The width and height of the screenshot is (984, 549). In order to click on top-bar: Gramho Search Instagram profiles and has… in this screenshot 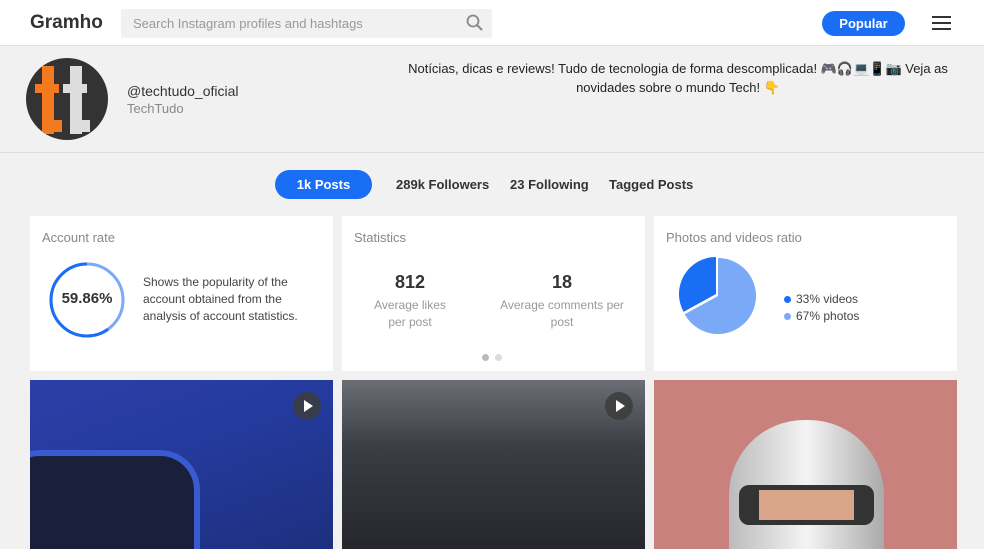, I will do `click(492, 23)`.